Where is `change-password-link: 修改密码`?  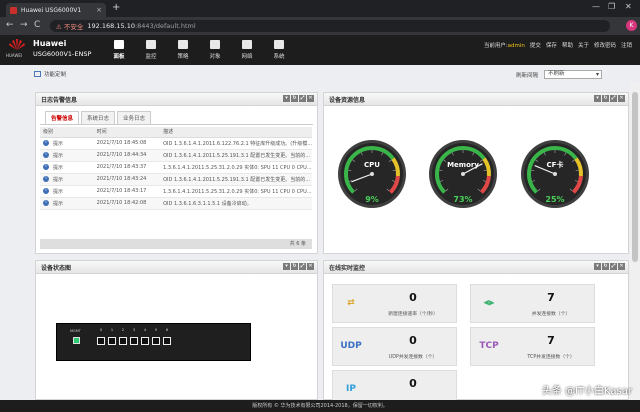
change-password-link: 修改密码 is located at coordinates (605, 45).